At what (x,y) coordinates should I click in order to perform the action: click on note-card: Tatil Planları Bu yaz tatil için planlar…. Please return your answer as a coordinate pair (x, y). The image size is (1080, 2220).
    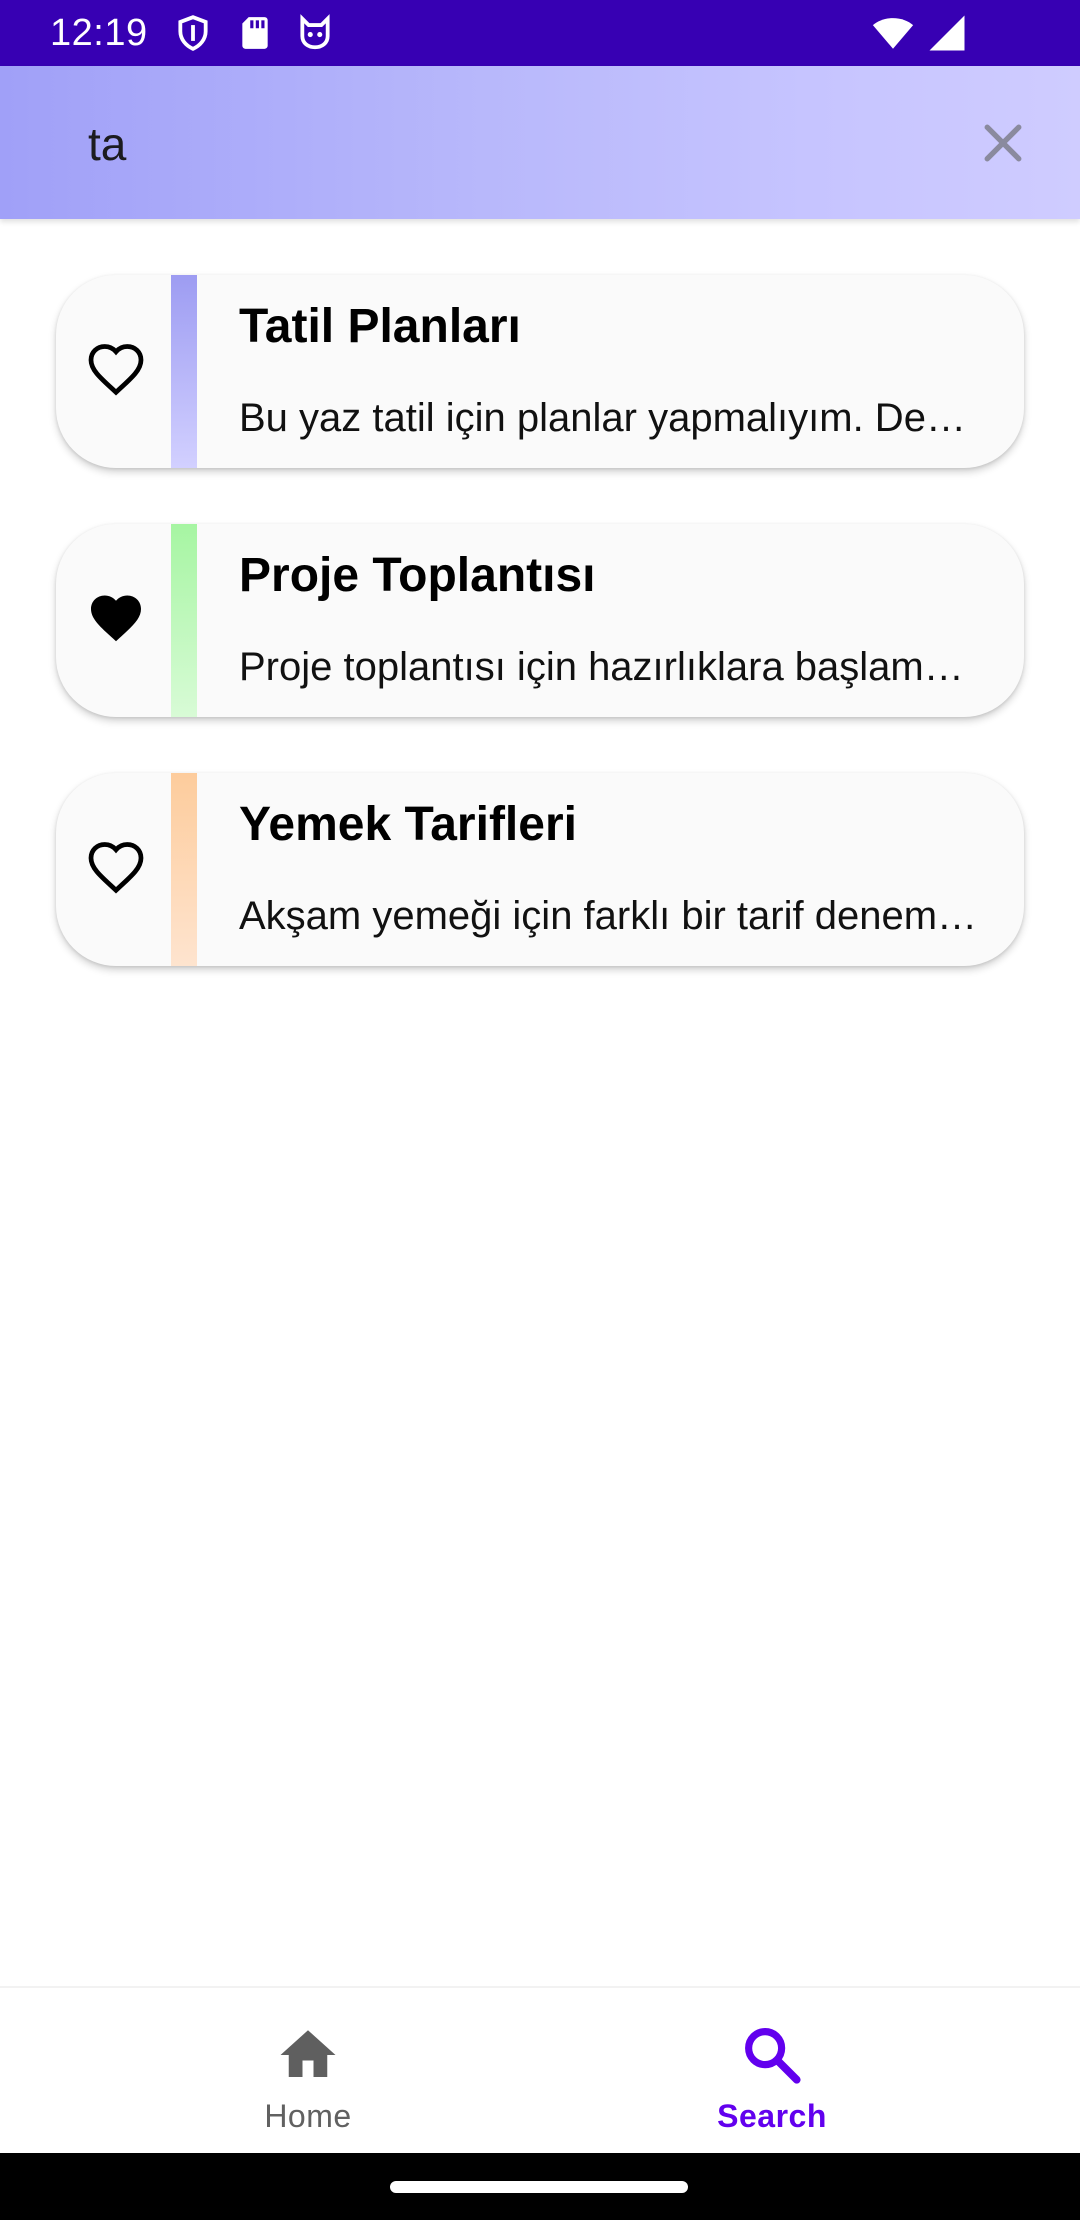
    Looking at the image, I should click on (540, 371).